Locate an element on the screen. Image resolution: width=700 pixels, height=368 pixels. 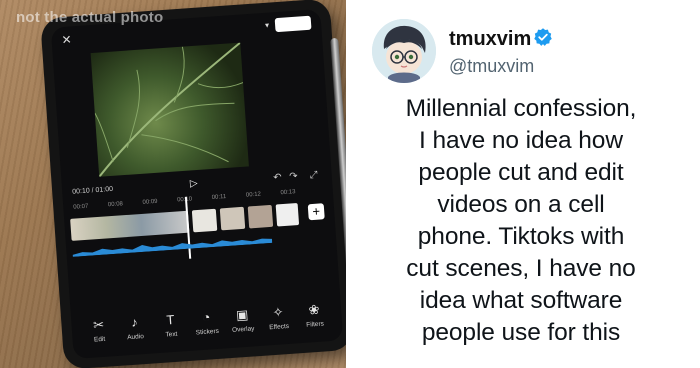
tool-edit: ✂ Edit is located at coordinates (99, 330).